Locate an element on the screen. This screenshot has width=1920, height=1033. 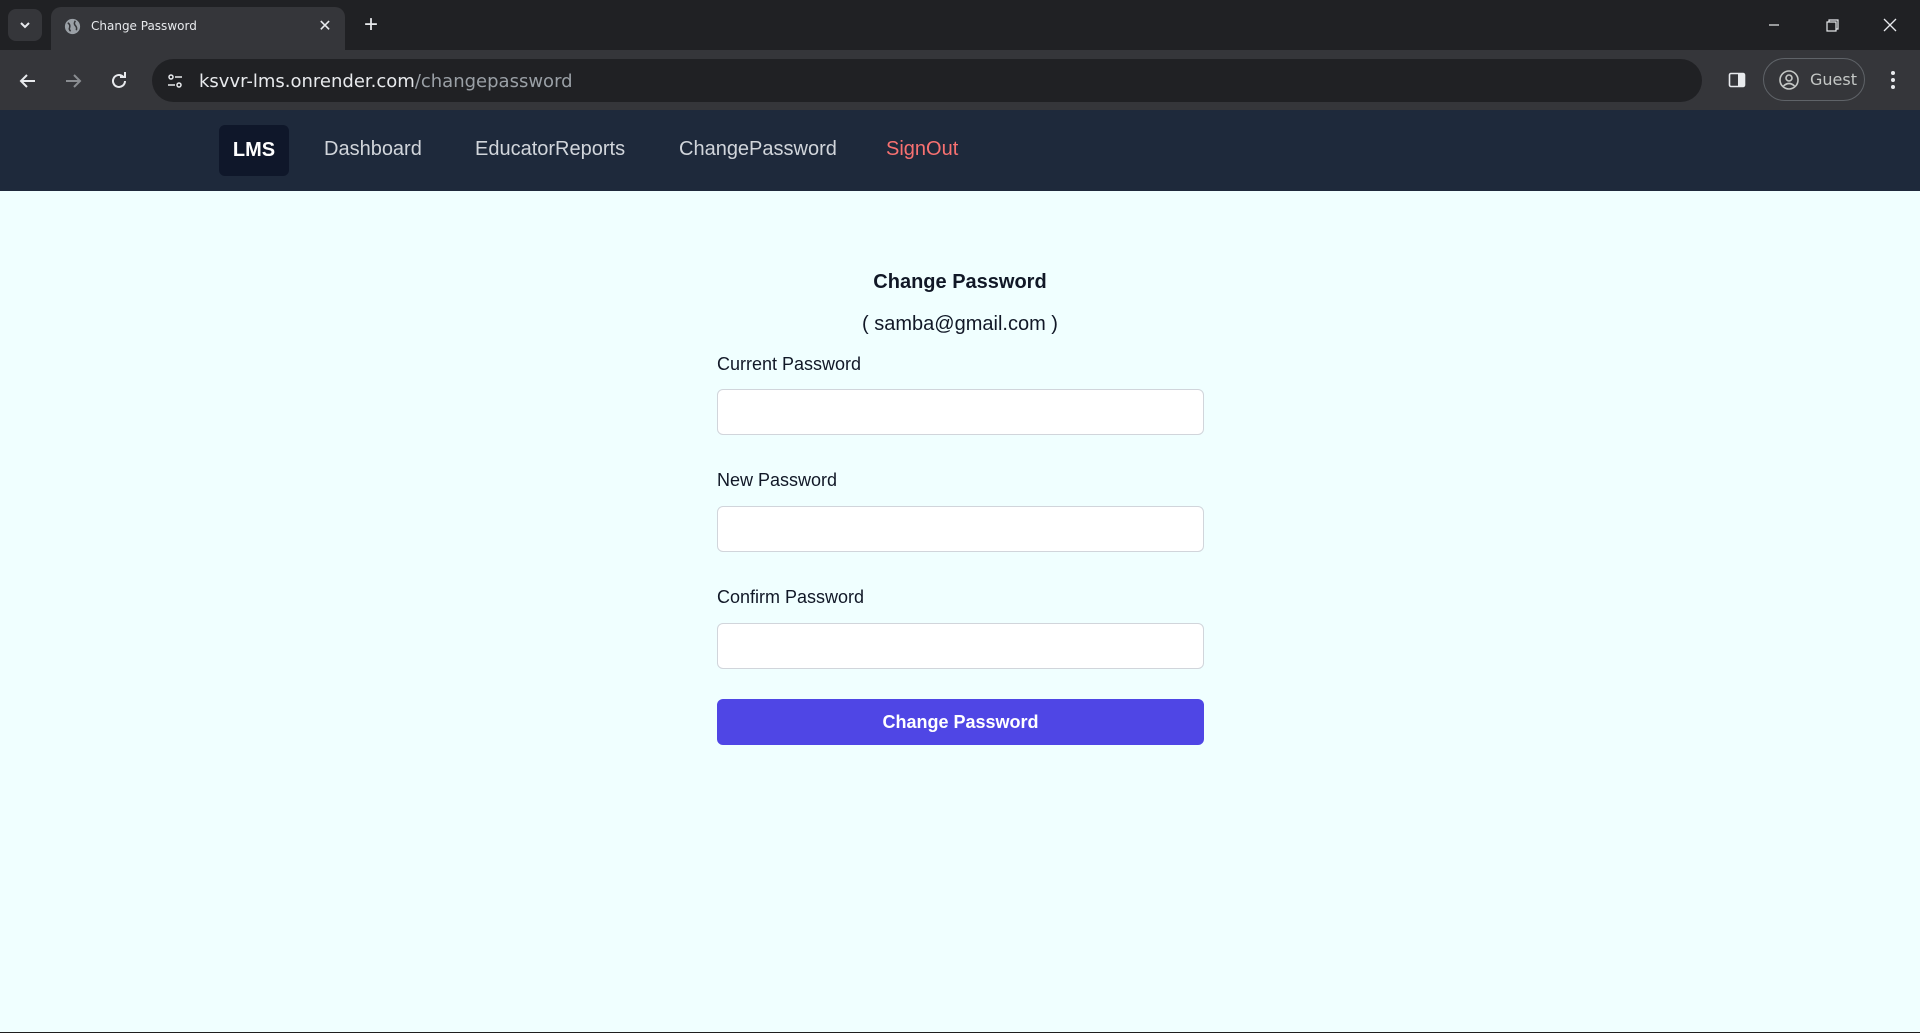
new-password-input is located at coordinates (960, 529).